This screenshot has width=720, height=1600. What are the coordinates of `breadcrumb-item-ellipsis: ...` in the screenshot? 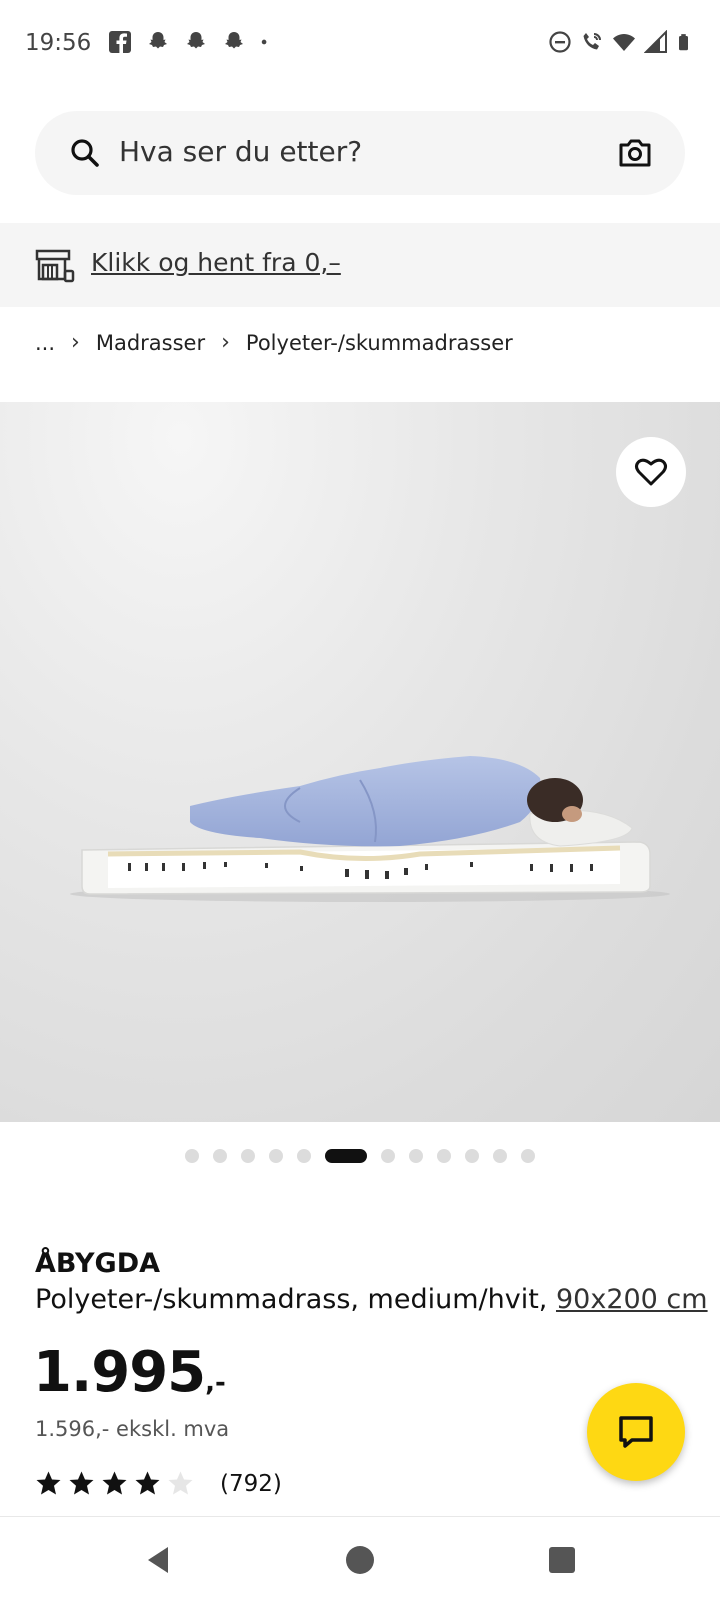 It's located at (45, 343).